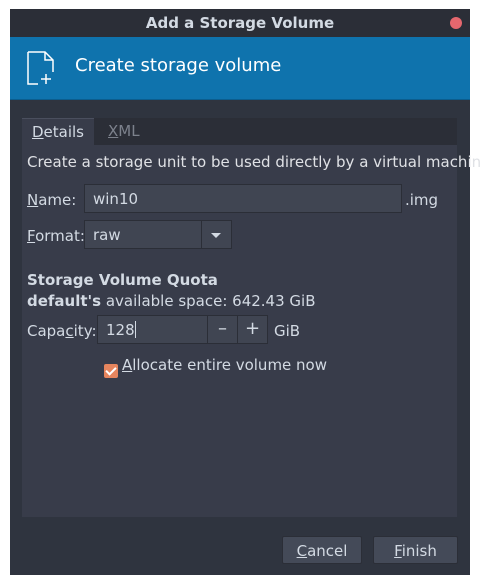 The height and width of the screenshot is (585, 480). I want to click on chevron-down-icon, so click(216, 234).